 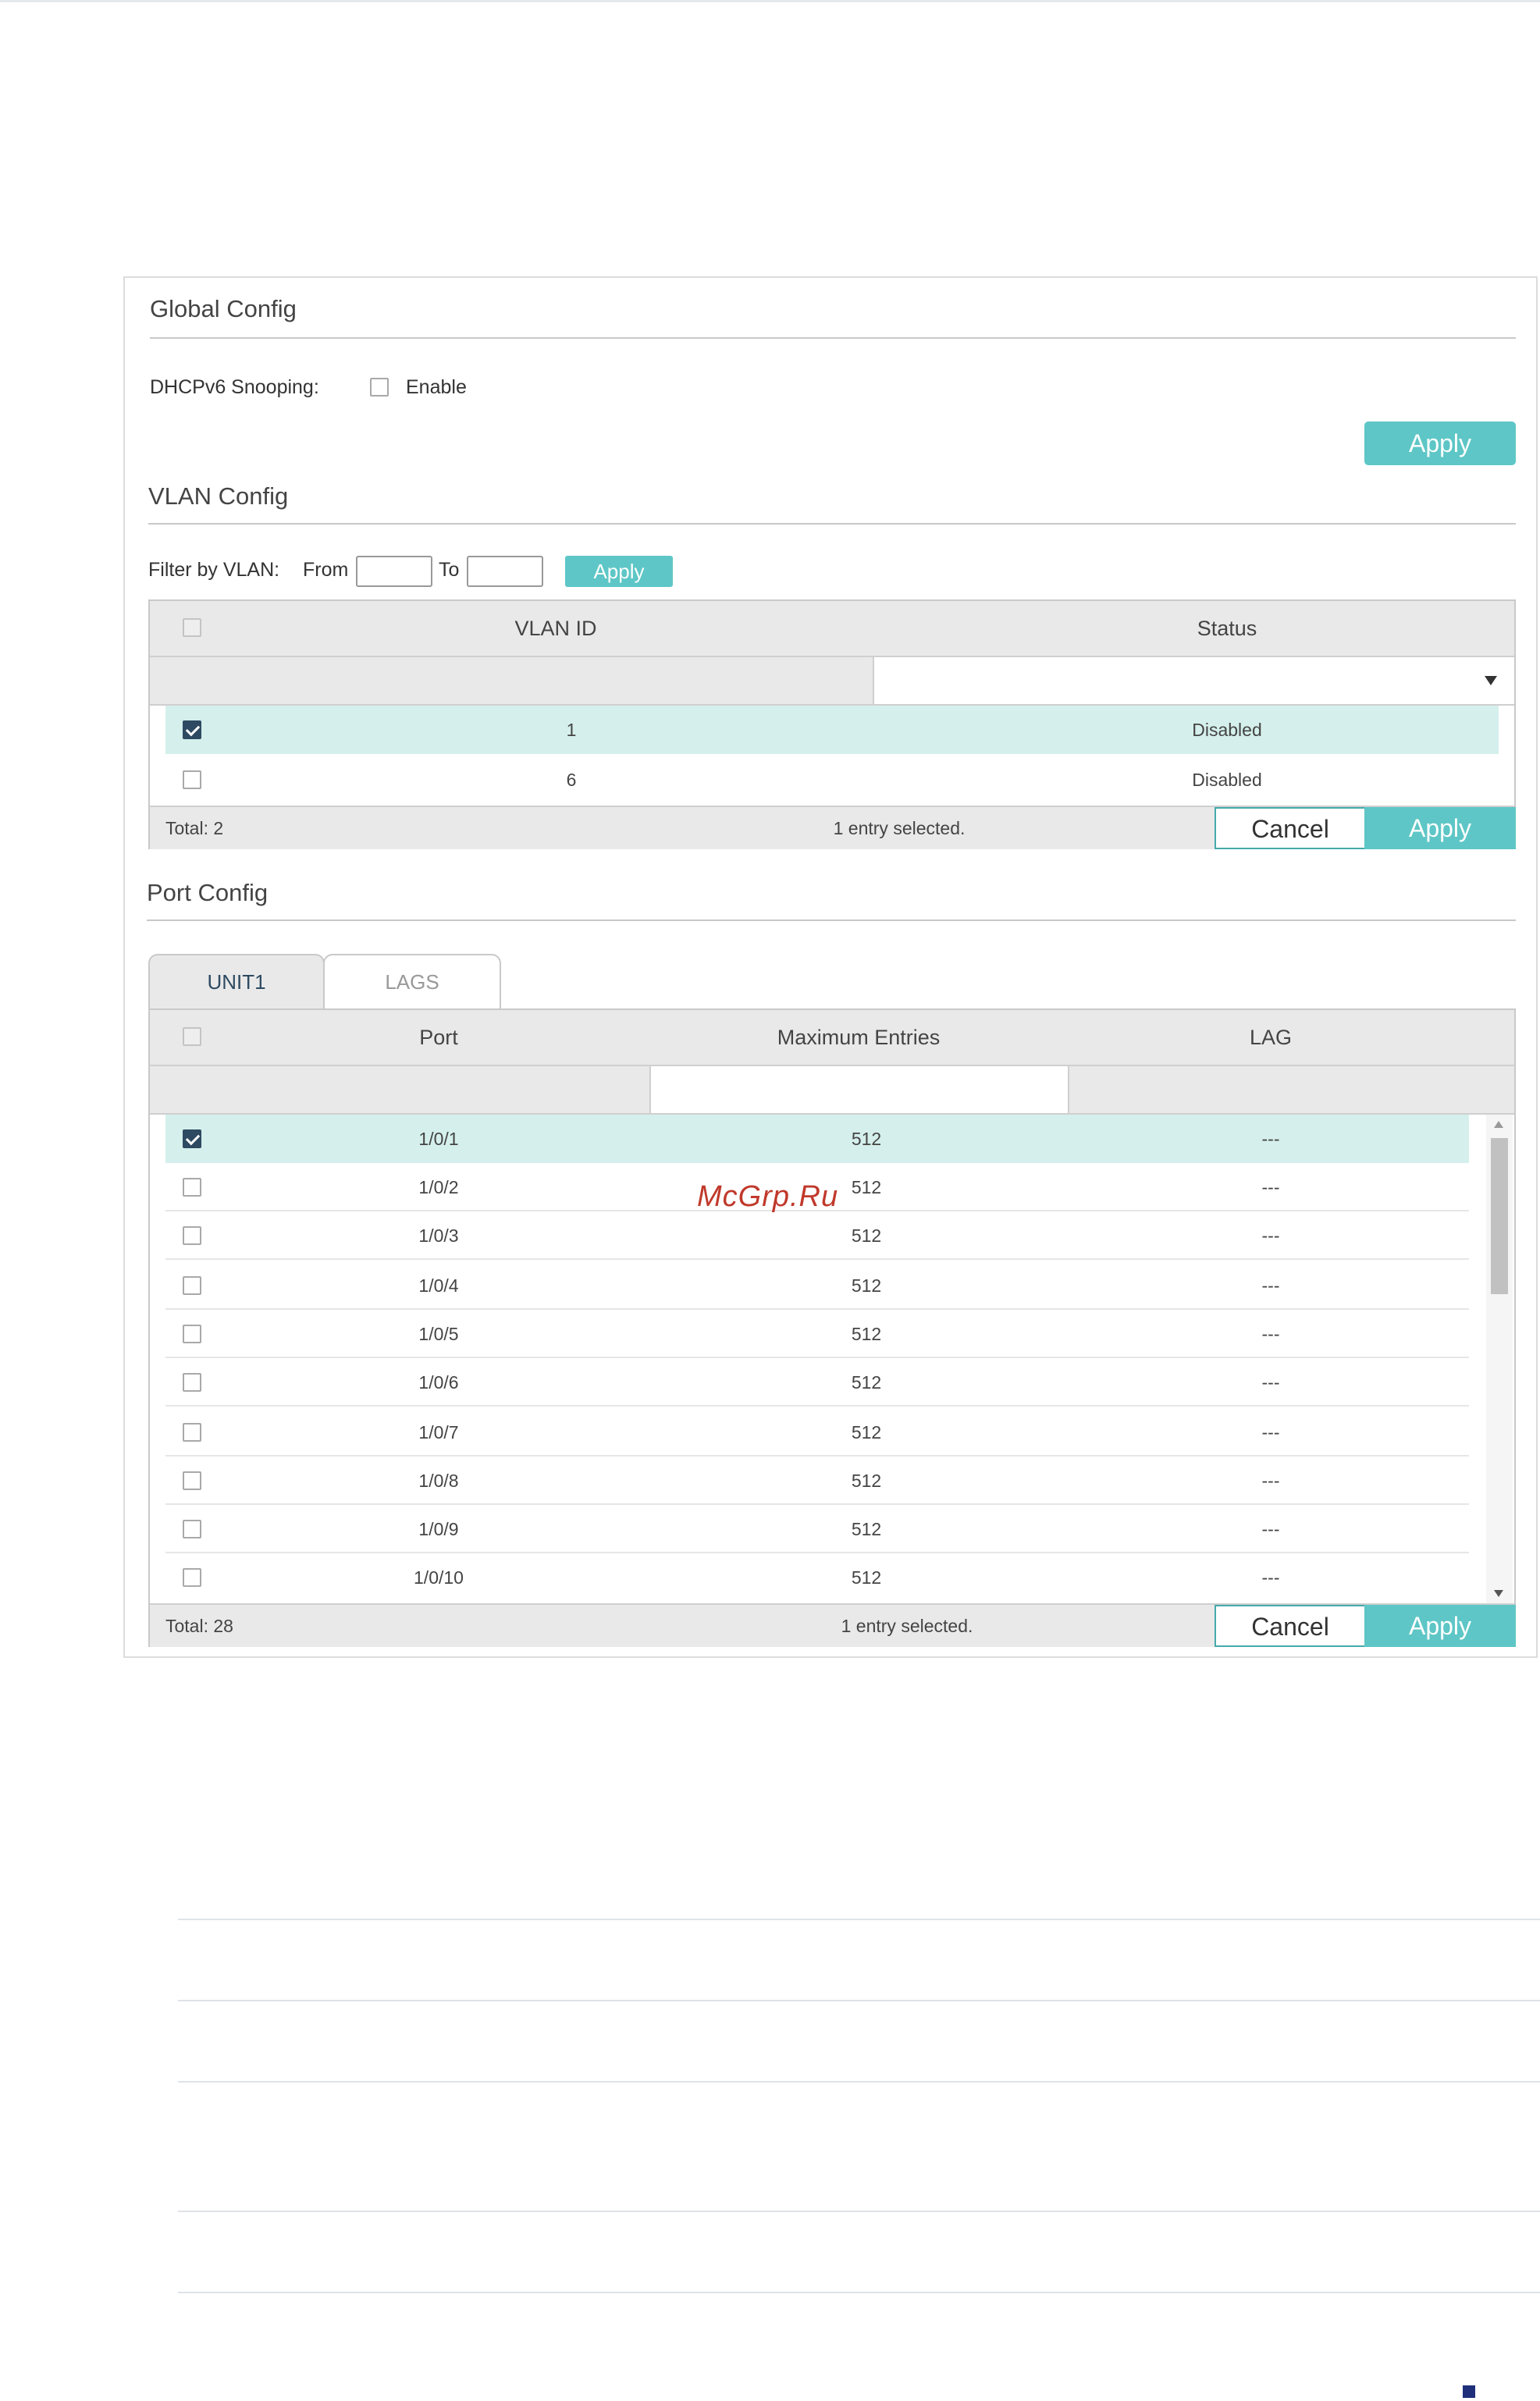 I want to click on vlan-cancel-button: Cancel, so click(x=1290, y=828).